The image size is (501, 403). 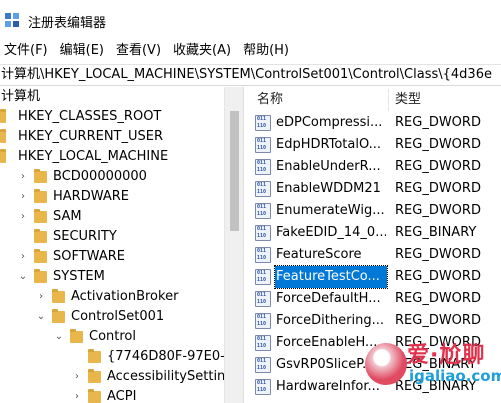 I want to click on menu-file: 文件(F), so click(x=27, y=51).